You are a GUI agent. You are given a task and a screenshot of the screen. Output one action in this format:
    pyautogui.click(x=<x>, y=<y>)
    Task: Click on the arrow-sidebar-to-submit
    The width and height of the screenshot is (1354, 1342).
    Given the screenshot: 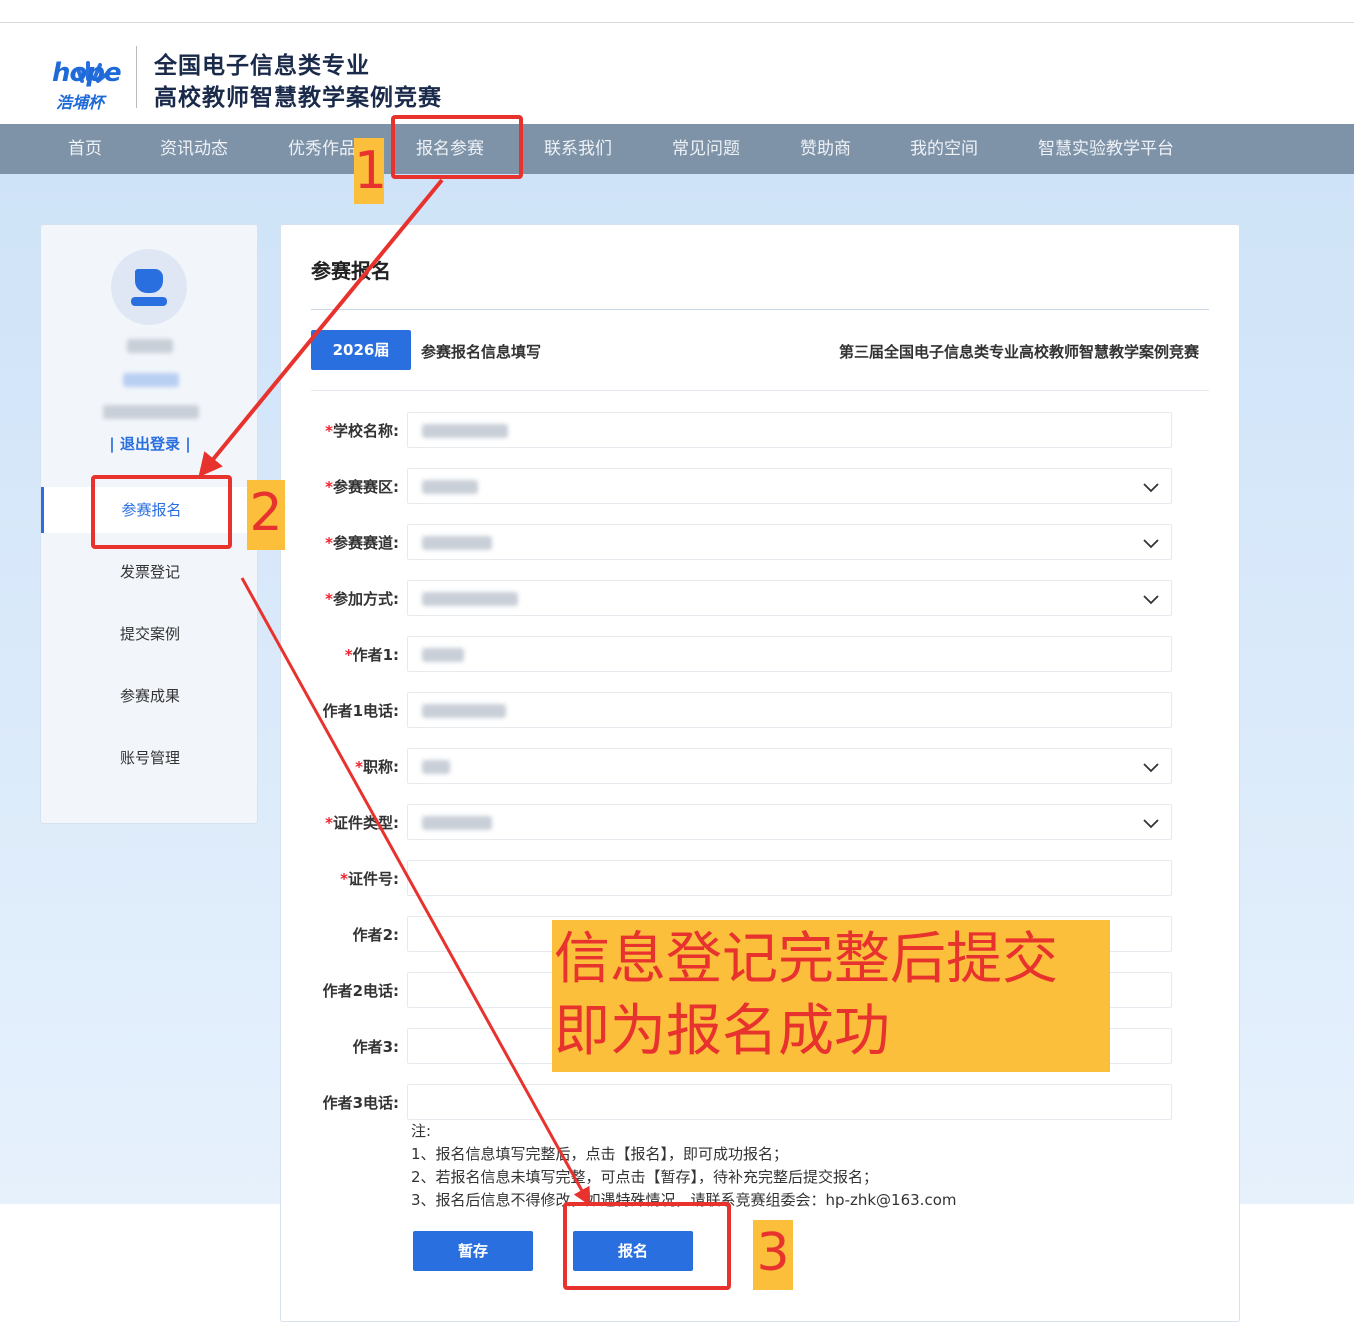 What is the action you would take?
    pyautogui.click(x=415, y=891)
    